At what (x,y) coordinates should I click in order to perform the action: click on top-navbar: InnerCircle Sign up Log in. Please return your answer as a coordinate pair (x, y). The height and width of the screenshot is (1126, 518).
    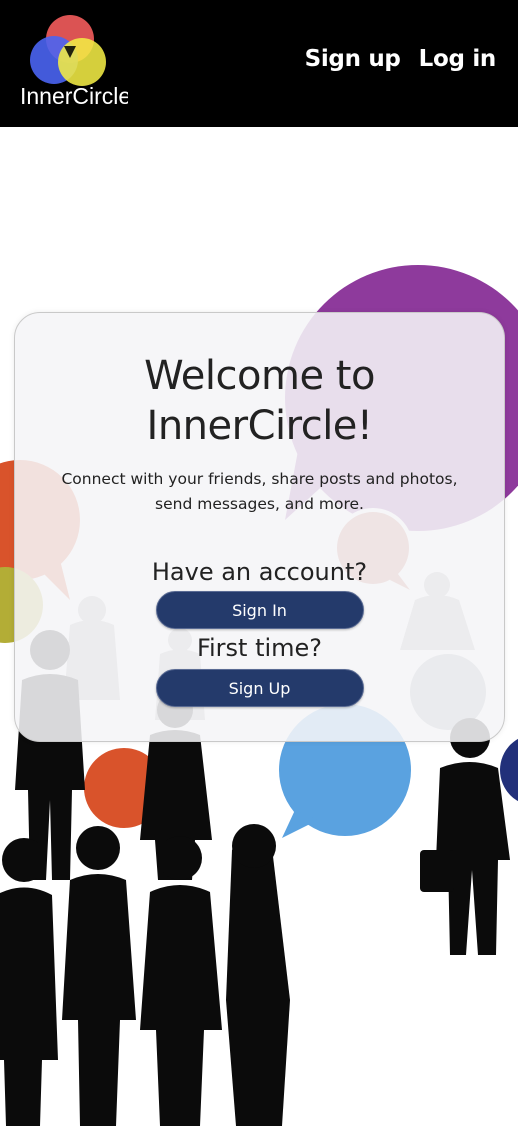
    Looking at the image, I should click on (259, 63).